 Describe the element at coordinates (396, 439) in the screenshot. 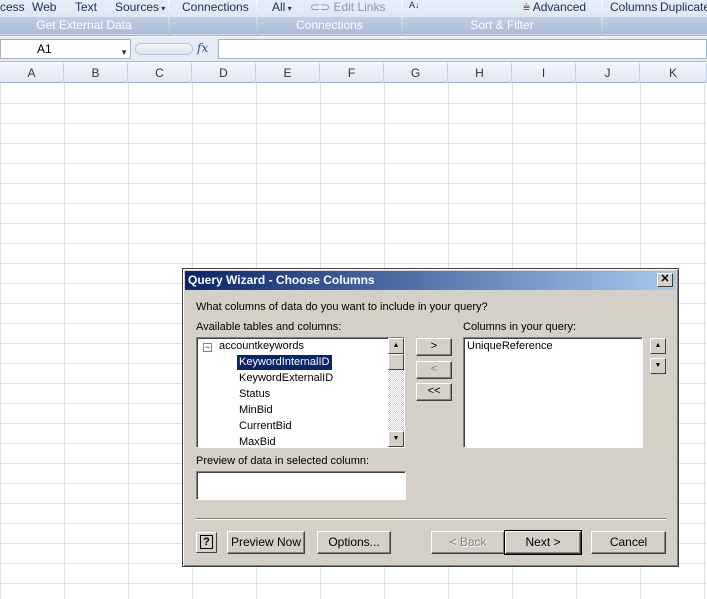

I see `scroll-down-icon: ▼` at that location.